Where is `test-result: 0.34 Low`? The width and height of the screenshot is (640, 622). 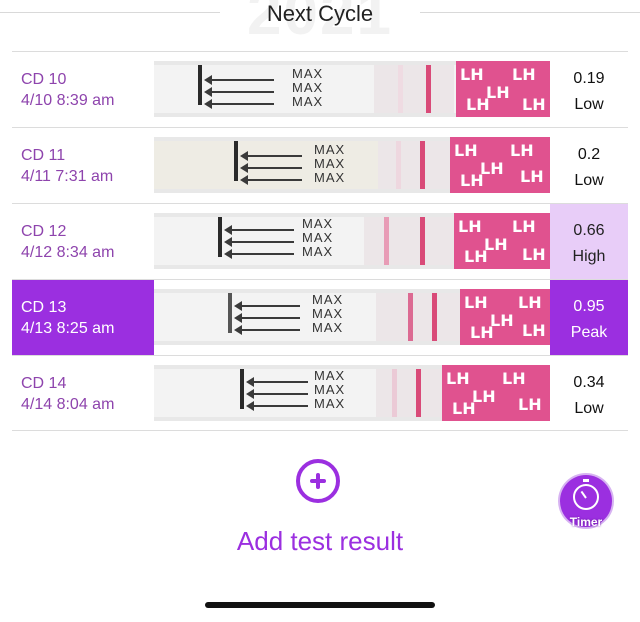 test-result: 0.34 Low is located at coordinates (589, 393).